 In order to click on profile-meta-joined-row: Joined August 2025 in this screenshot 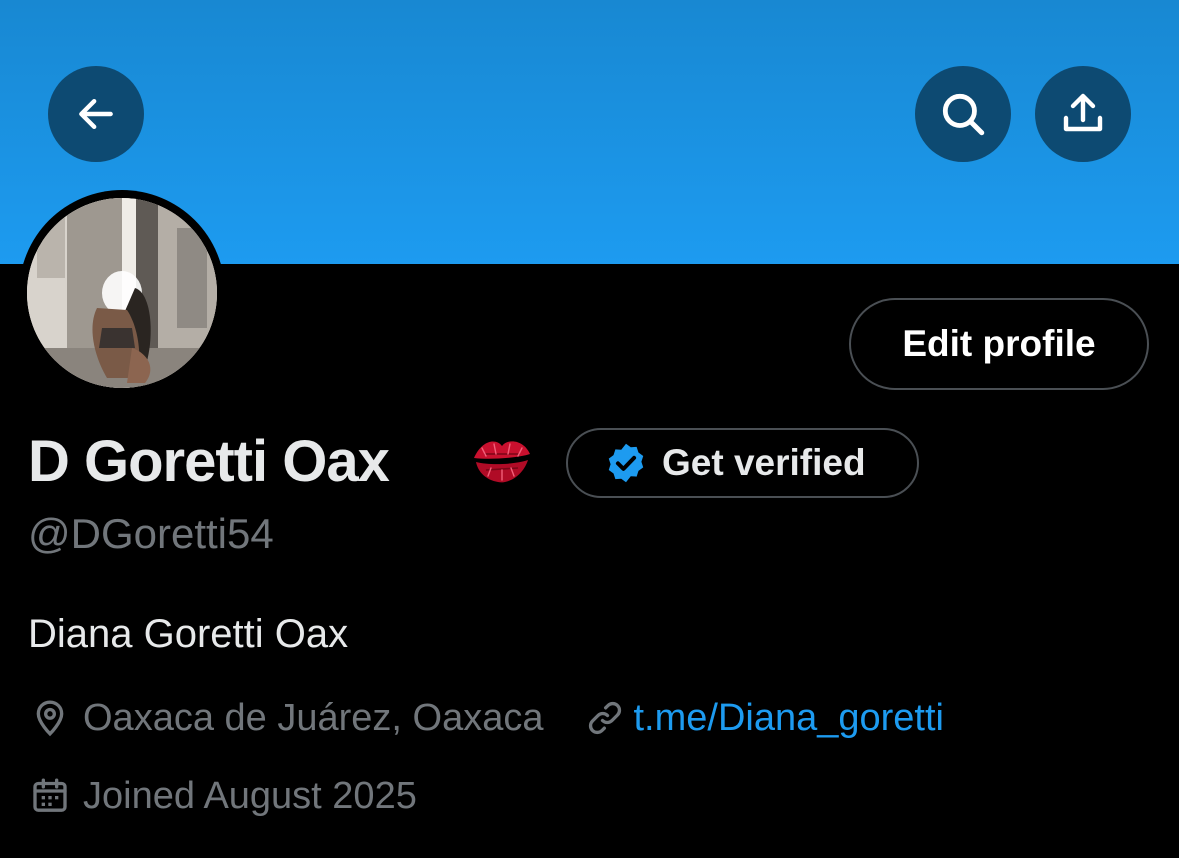, I will do `click(223, 796)`.